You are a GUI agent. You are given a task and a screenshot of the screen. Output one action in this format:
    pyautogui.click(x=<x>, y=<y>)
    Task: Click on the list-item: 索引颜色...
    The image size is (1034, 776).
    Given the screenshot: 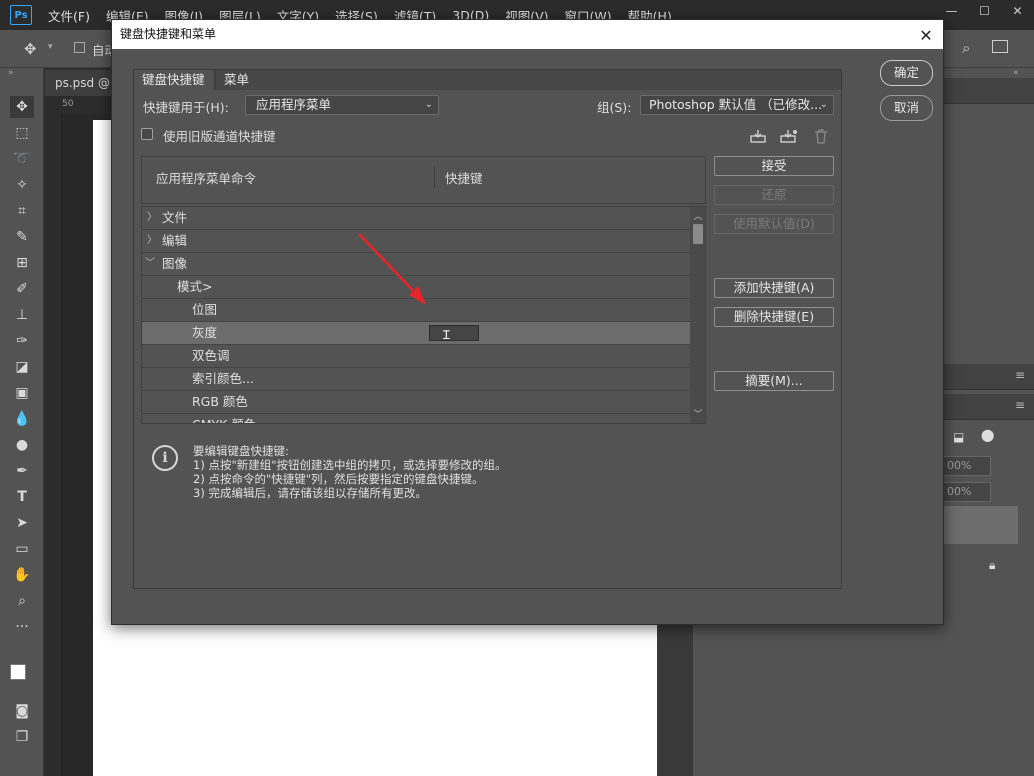 What is the action you would take?
    pyautogui.click(x=416, y=379)
    